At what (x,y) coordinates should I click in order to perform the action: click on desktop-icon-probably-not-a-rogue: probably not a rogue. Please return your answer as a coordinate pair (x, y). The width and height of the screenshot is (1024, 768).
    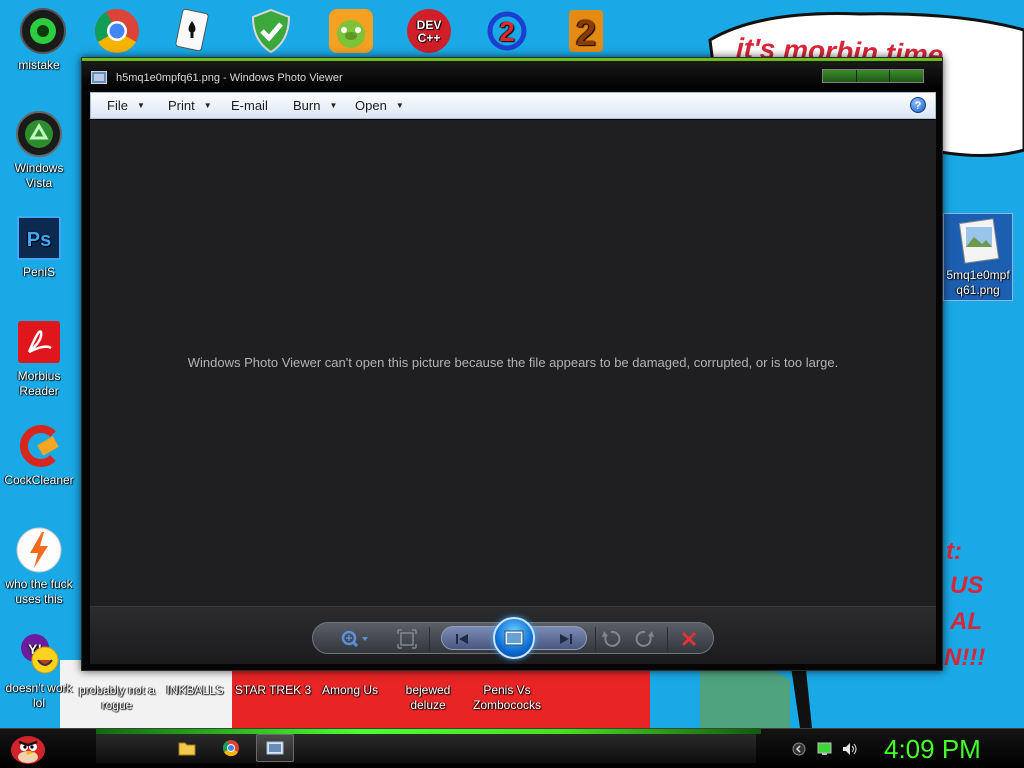
    Looking at the image, I should click on (117, 698).